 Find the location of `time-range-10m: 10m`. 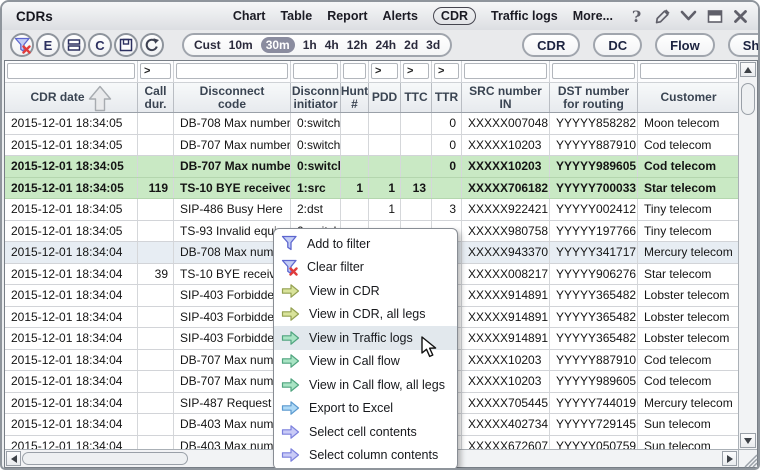

time-range-10m: 10m is located at coordinates (241, 45).